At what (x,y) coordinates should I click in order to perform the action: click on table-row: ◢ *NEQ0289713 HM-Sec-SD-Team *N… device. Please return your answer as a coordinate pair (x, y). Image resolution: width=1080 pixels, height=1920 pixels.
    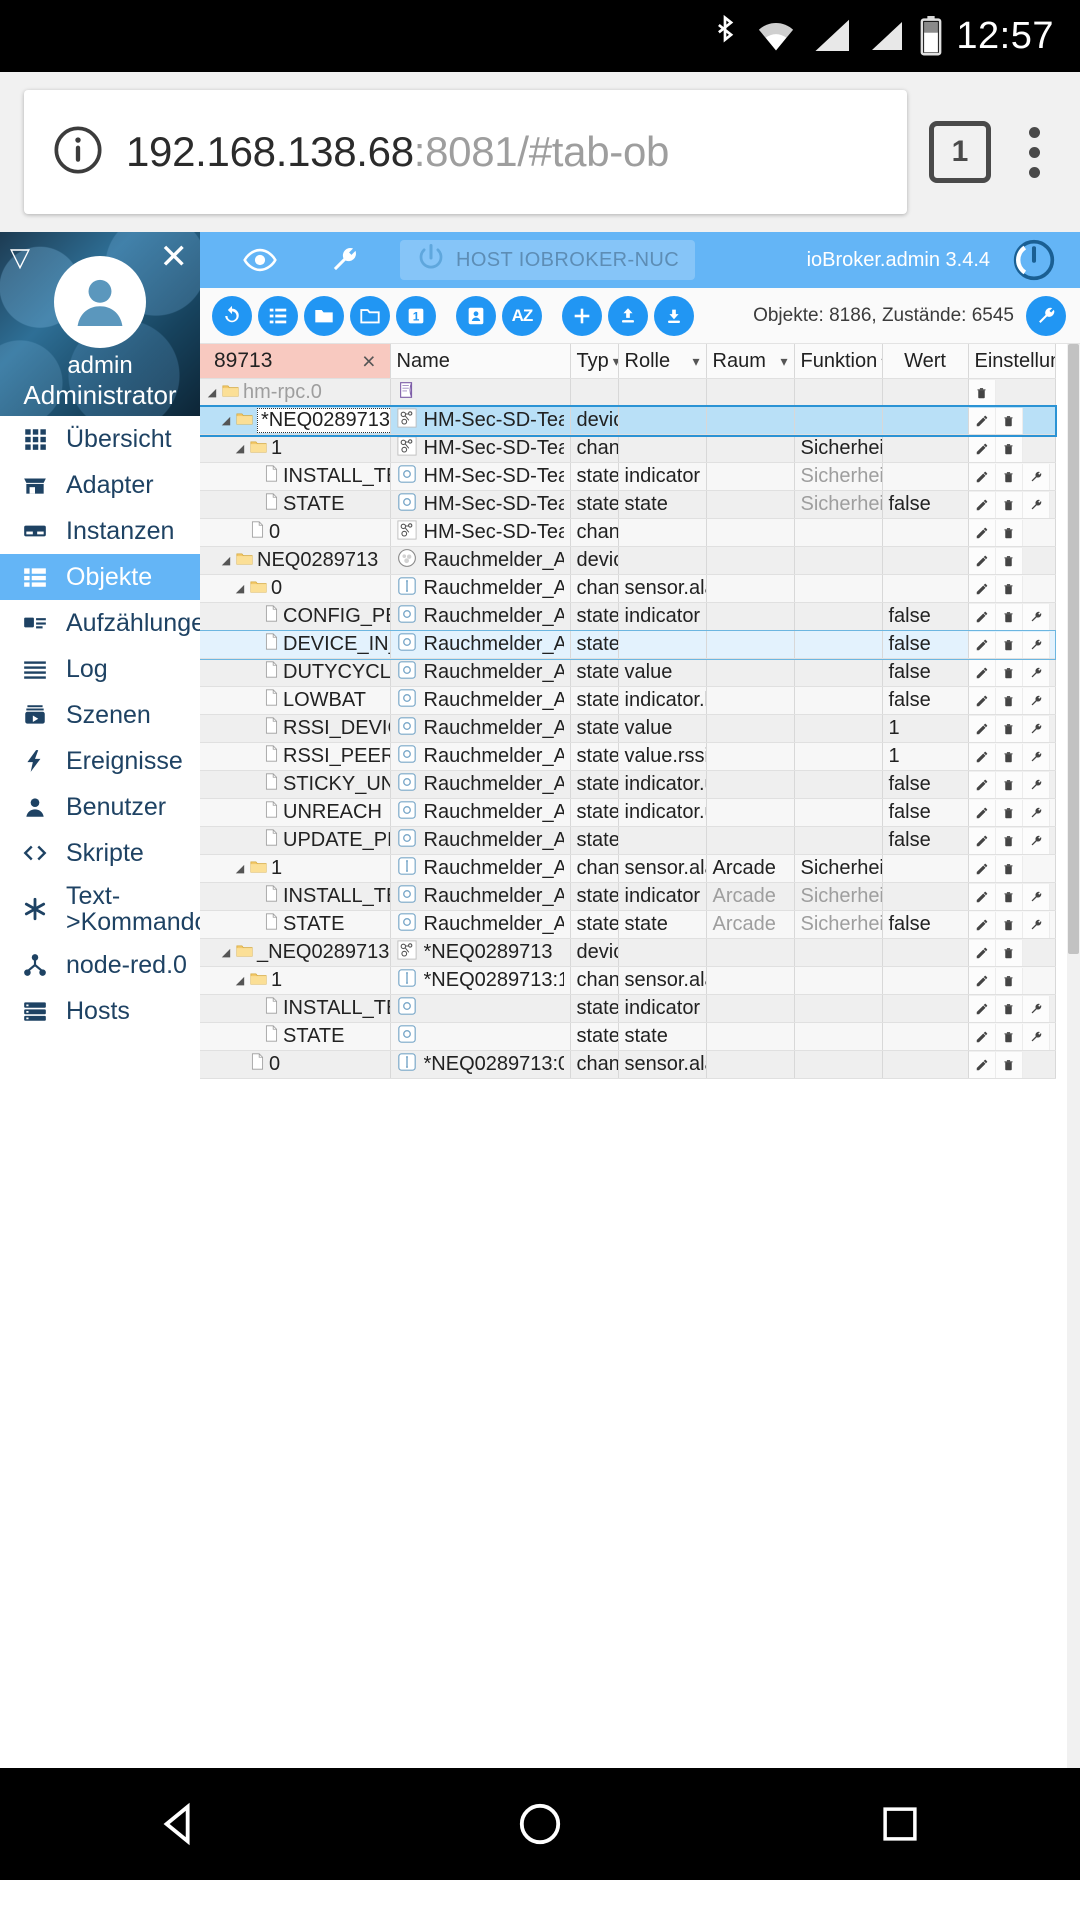
    Looking at the image, I should click on (628, 420).